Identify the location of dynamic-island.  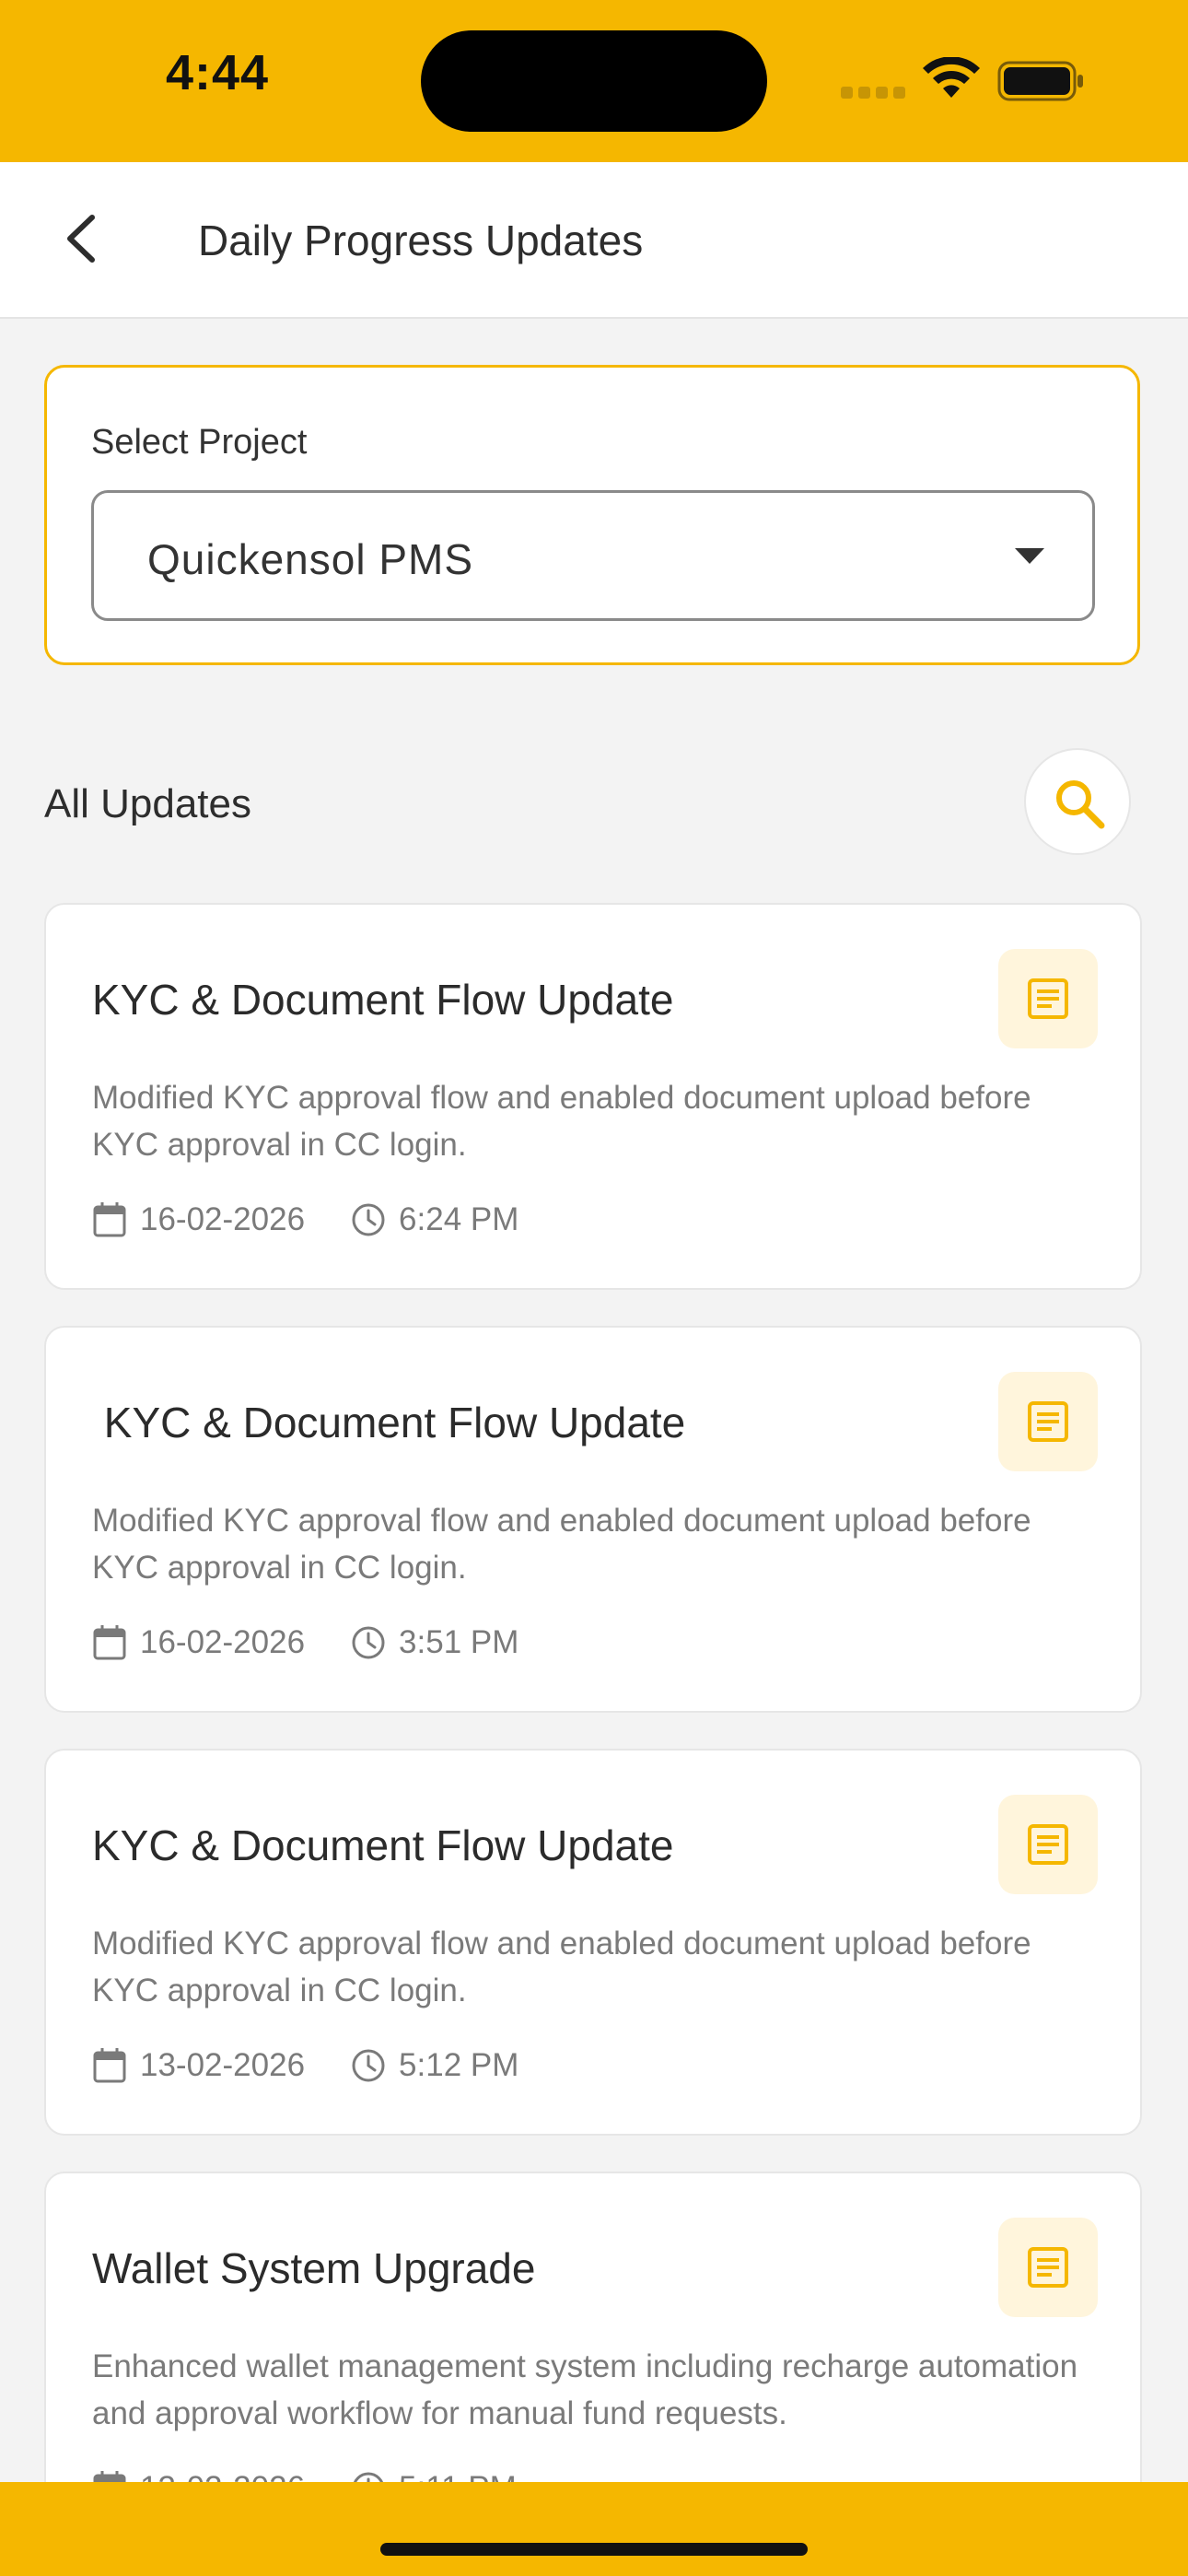
(594, 81).